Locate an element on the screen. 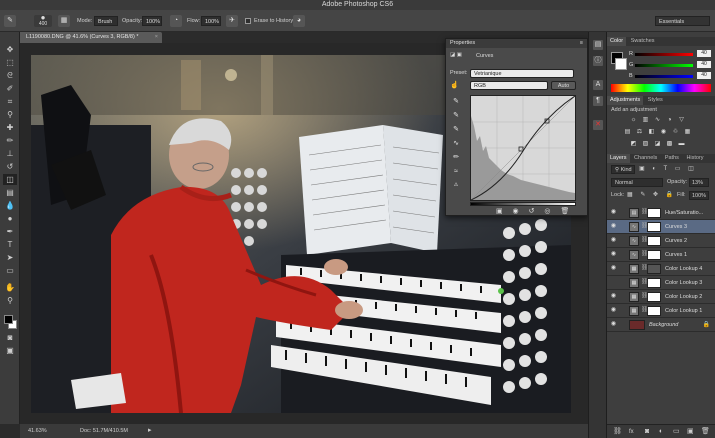 The height and width of the screenshot is (438, 715). type-icon: T is located at coordinates (10, 244).